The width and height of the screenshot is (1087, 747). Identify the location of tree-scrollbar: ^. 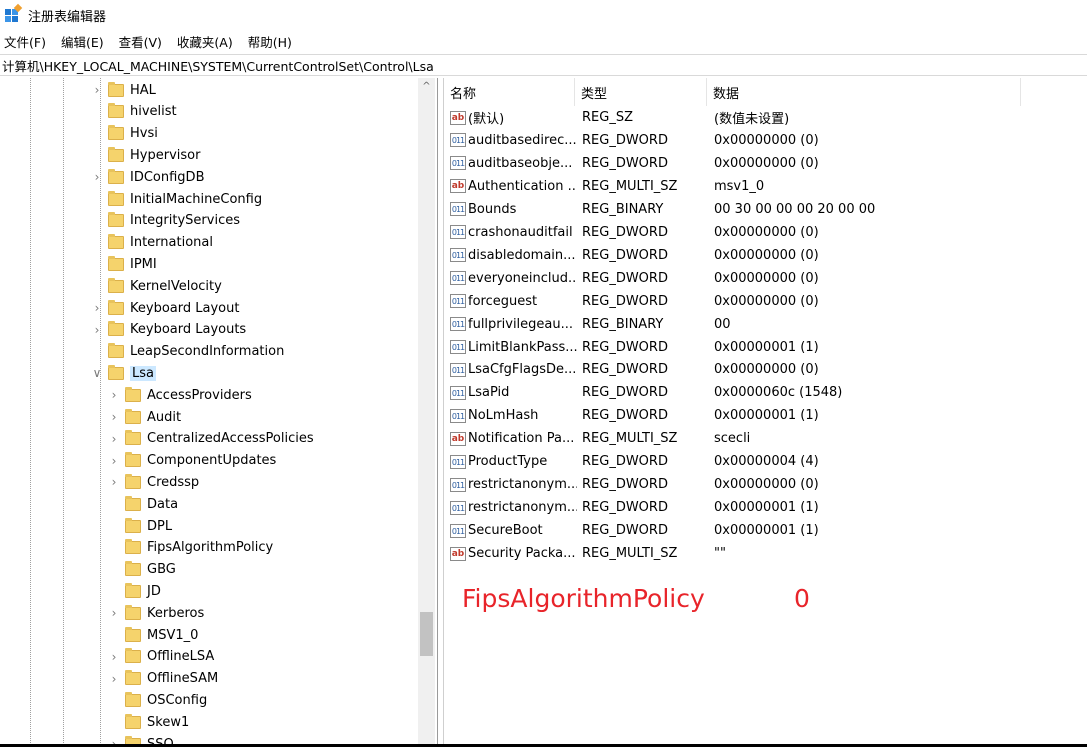
(426, 412).